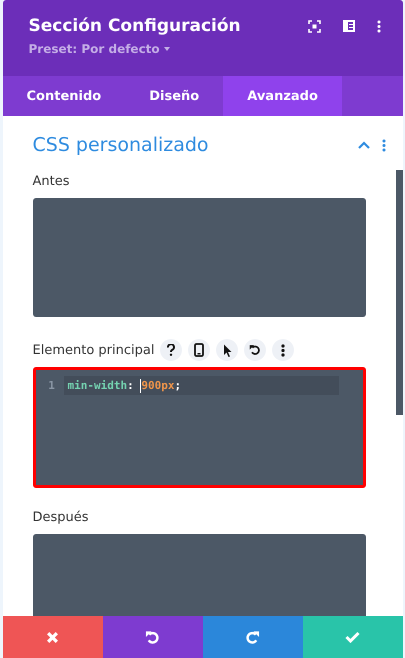  I want to click on reset-button, so click(255, 350).